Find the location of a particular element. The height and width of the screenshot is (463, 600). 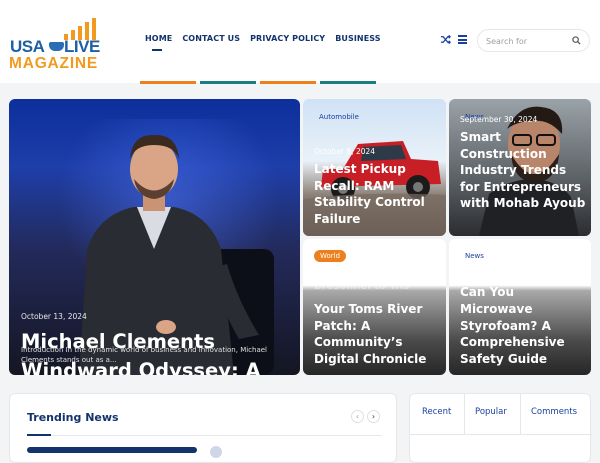

logo-text-live: LIVE is located at coordinates (82, 46).